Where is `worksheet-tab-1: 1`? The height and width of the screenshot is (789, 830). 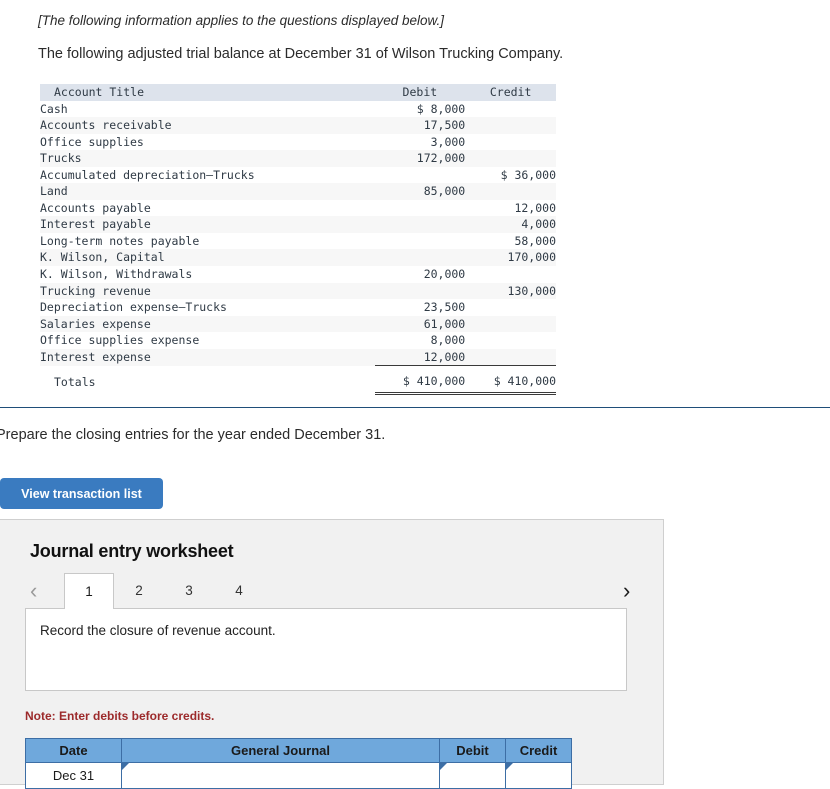
worksheet-tab-1: 1 is located at coordinates (89, 591).